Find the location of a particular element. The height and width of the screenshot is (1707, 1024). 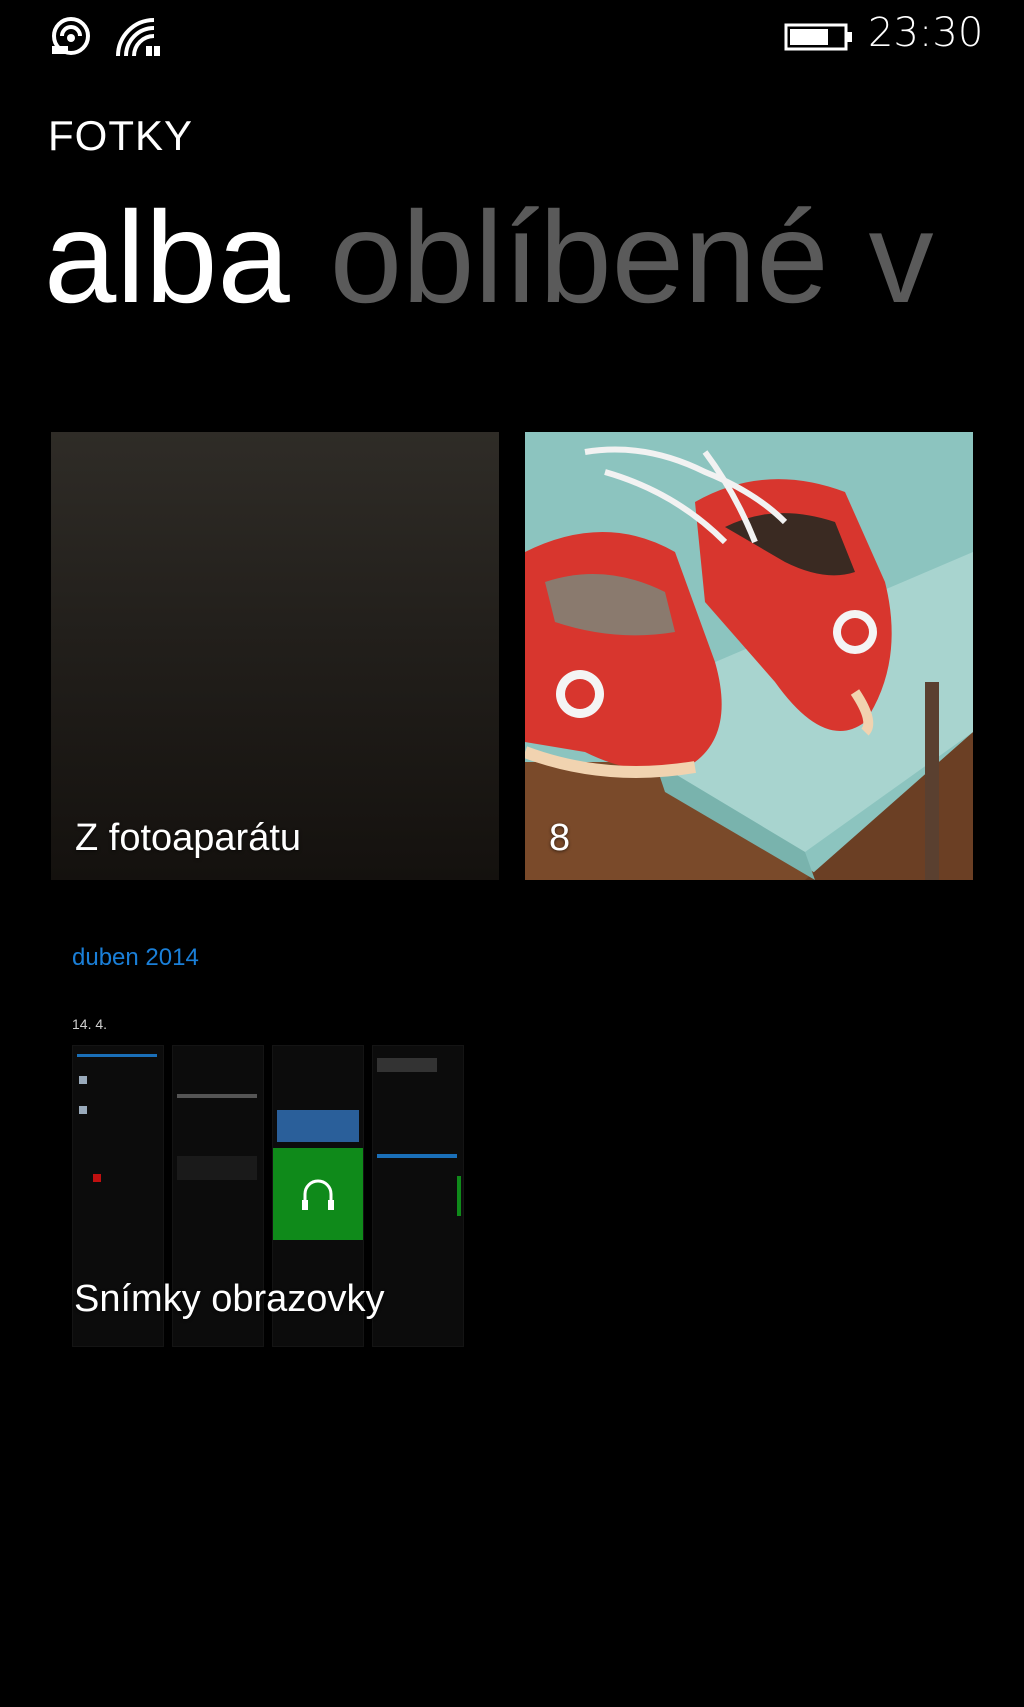

app-title: FOTKY is located at coordinates (121, 135).